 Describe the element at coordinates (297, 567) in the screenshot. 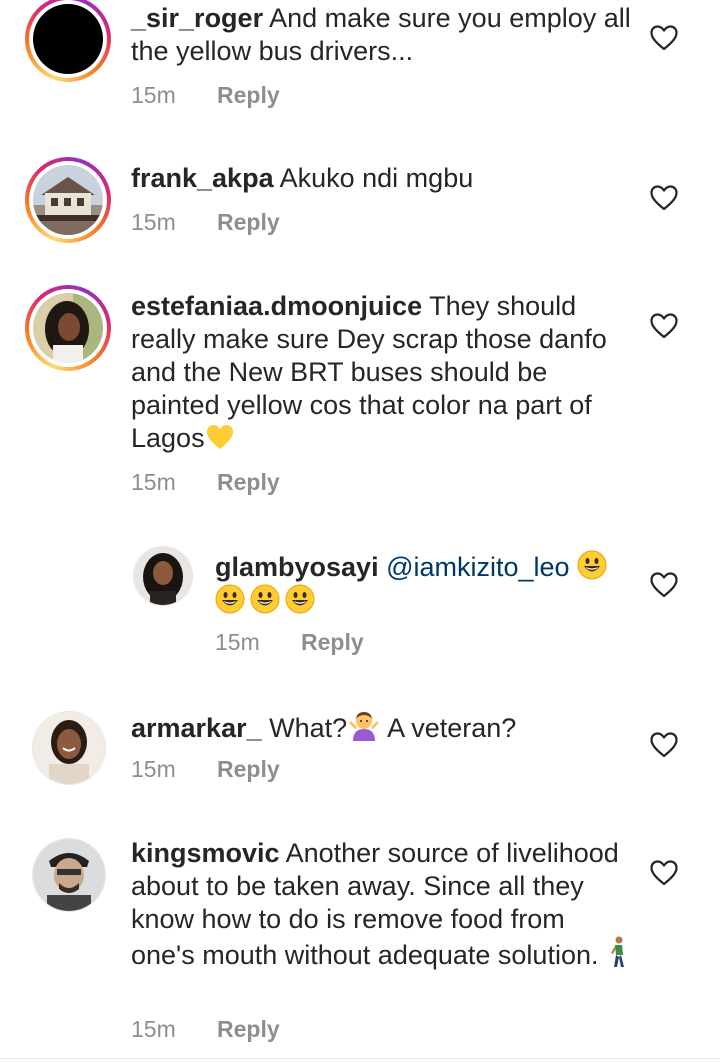

I see `comment-username: glambyosayi` at that location.